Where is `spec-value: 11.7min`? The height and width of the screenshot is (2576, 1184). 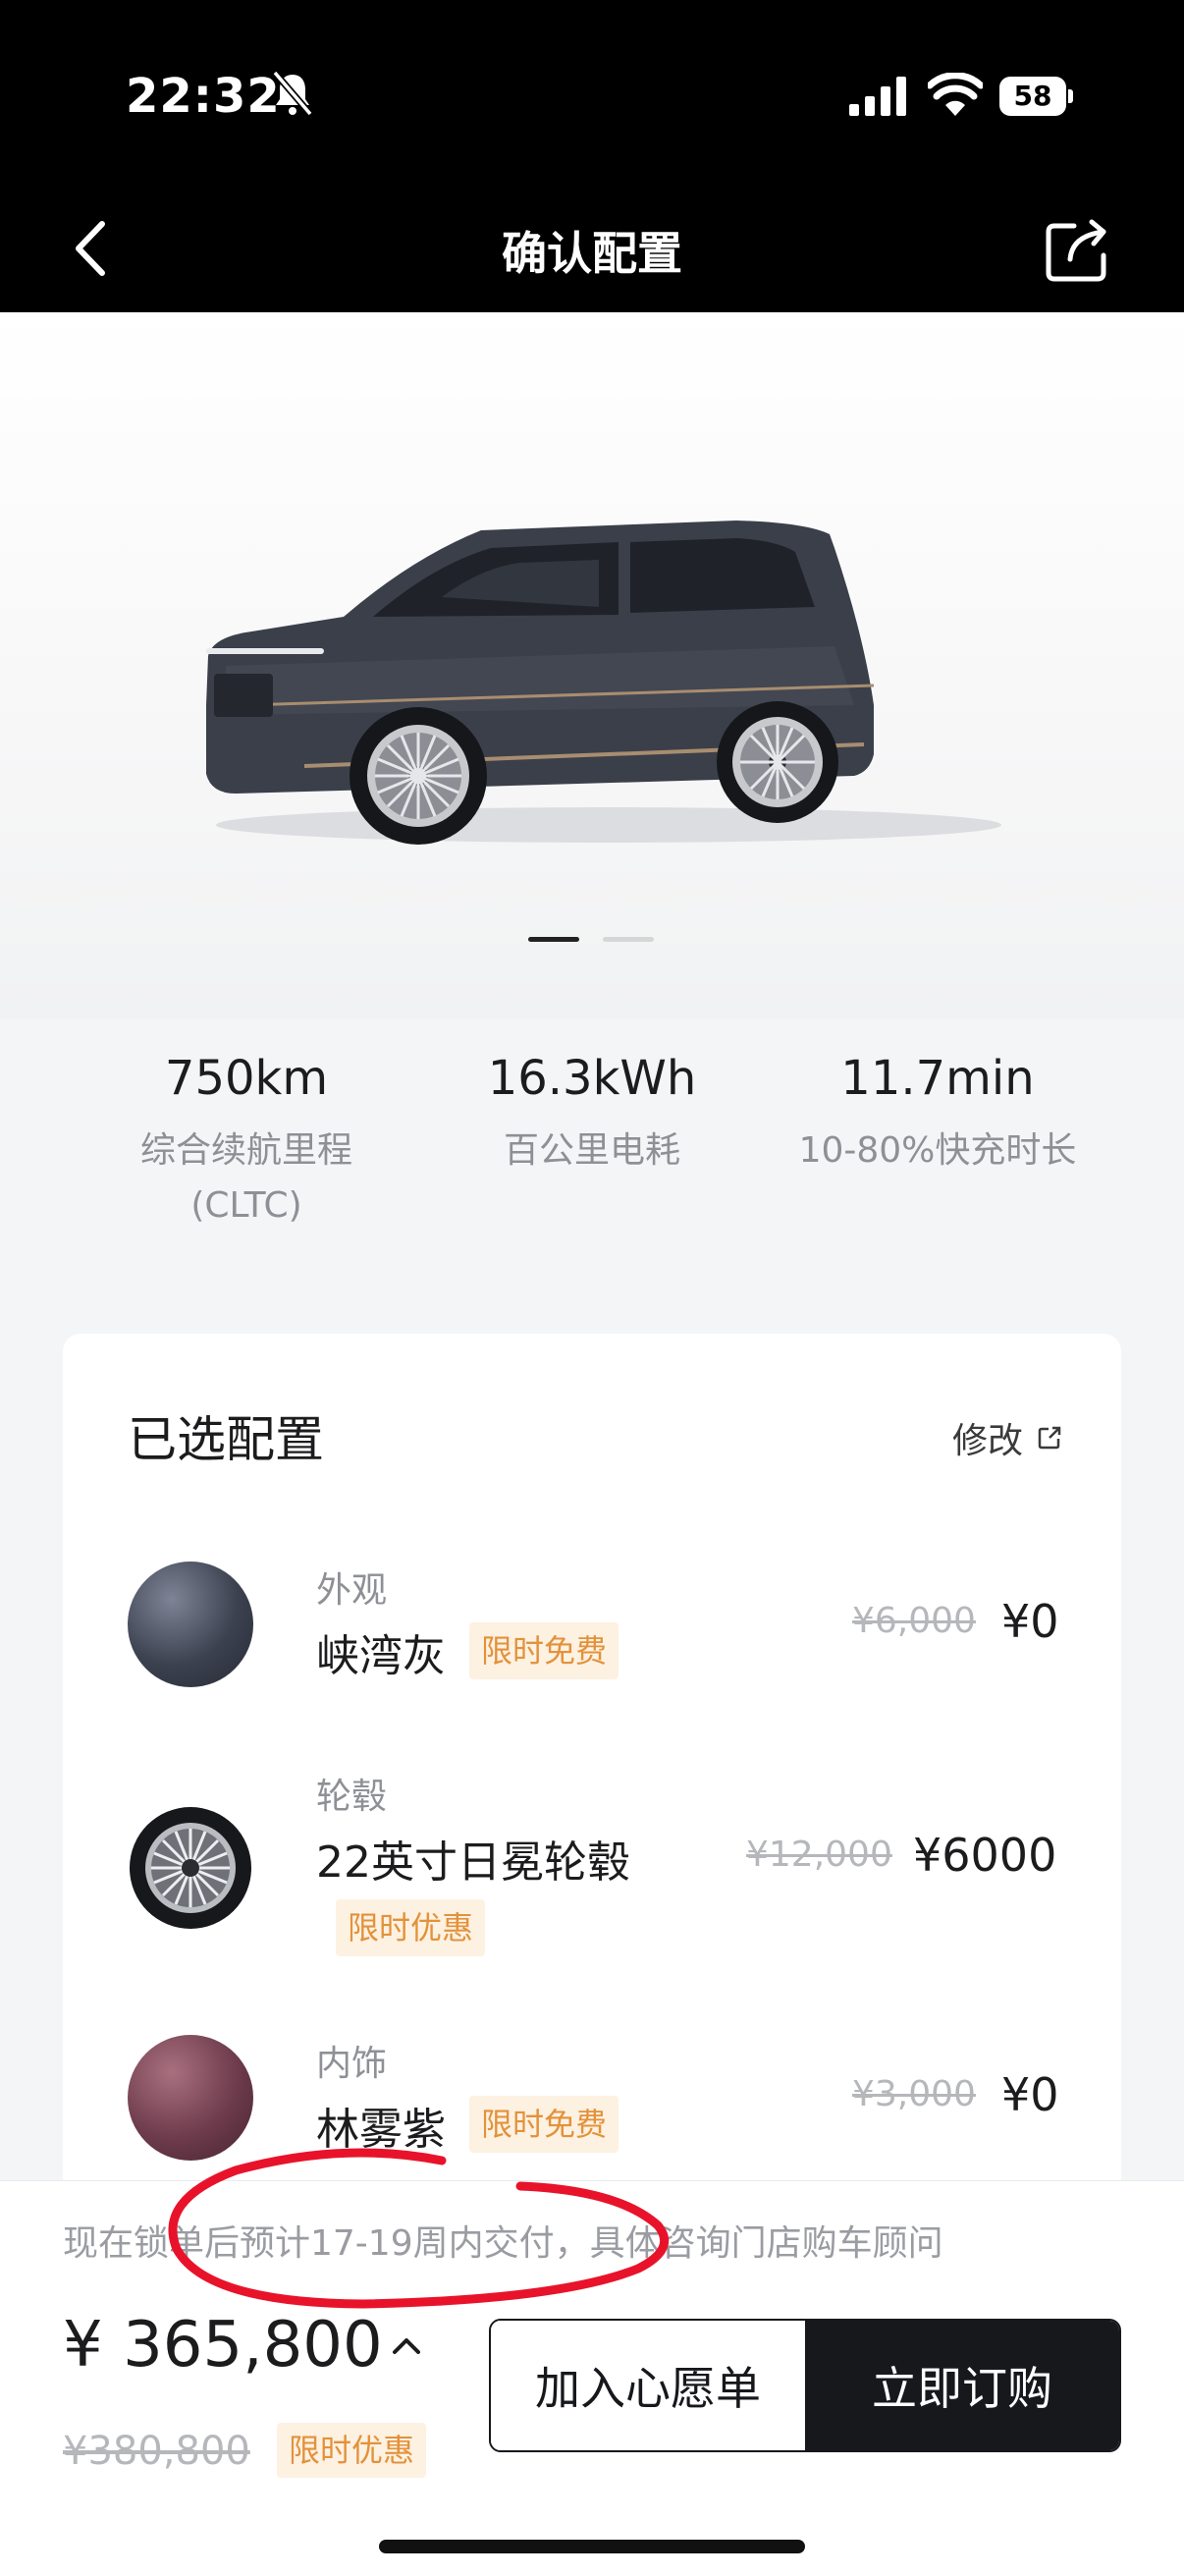
spec-value: 11.7min is located at coordinates (937, 1078).